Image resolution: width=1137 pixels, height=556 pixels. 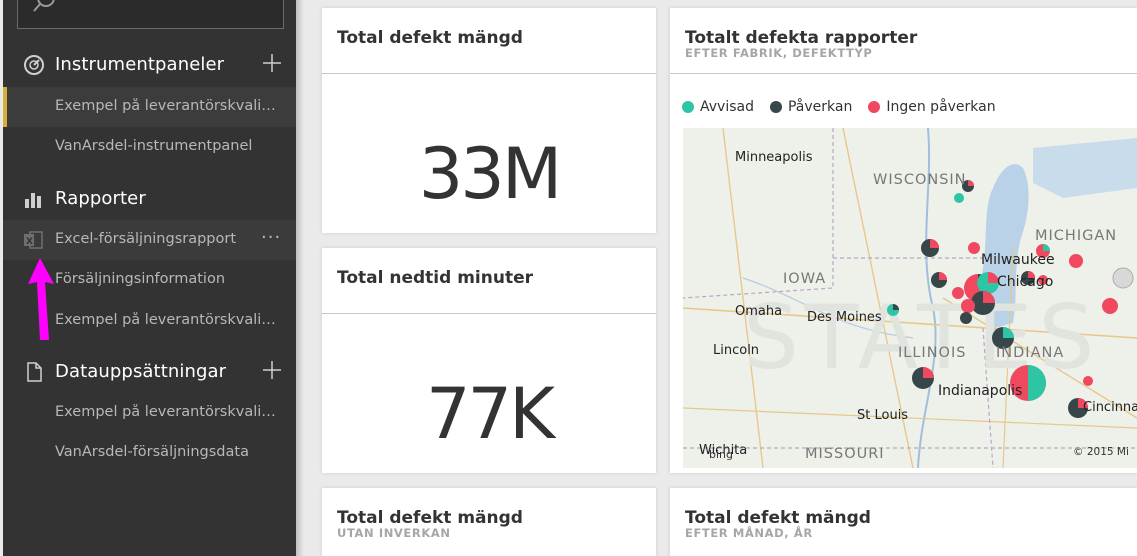 What do you see at coordinates (759, 311) in the screenshot?
I see `city-label: Omaha` at bounding box center [759, 311].